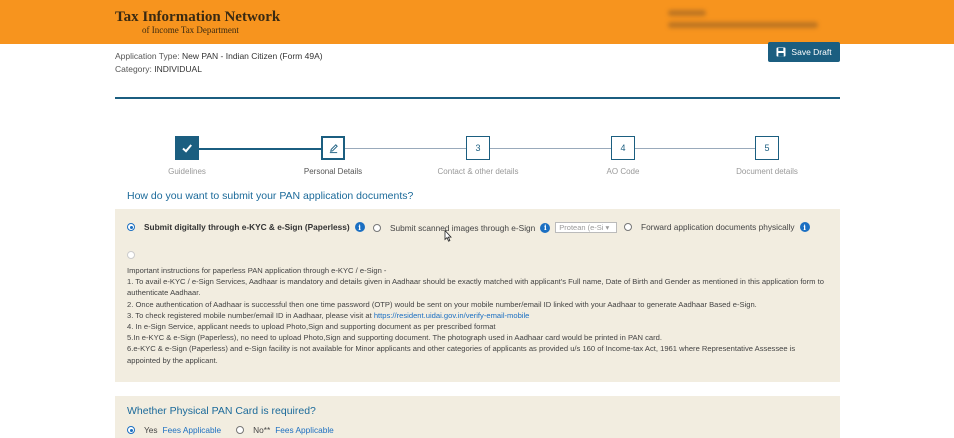  What do you see at coordinates (377, 227) in the screenshot?
I see `radio-scanned-esign` at bounding box center [377, 227].